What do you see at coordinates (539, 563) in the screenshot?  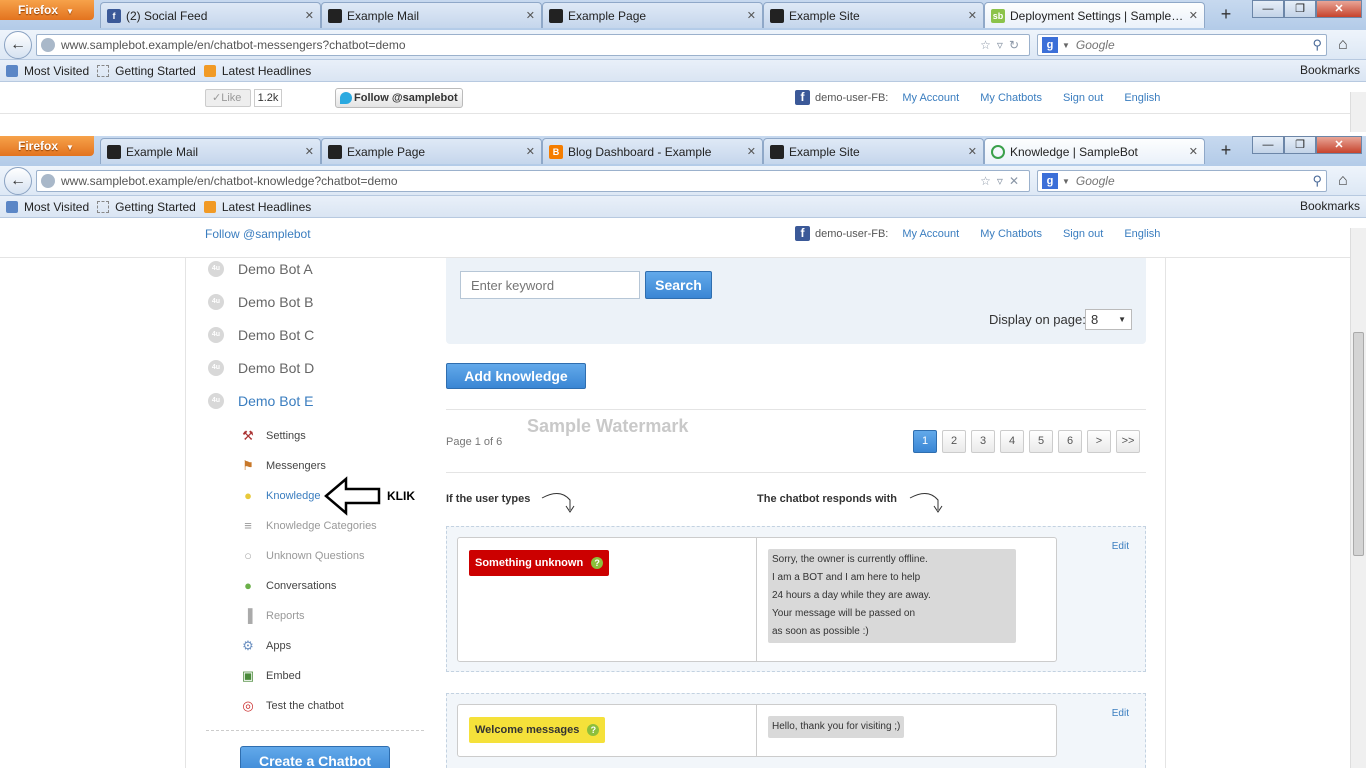 I see `trigger-badge: Something unknown?` at bounding box center [539, 563].